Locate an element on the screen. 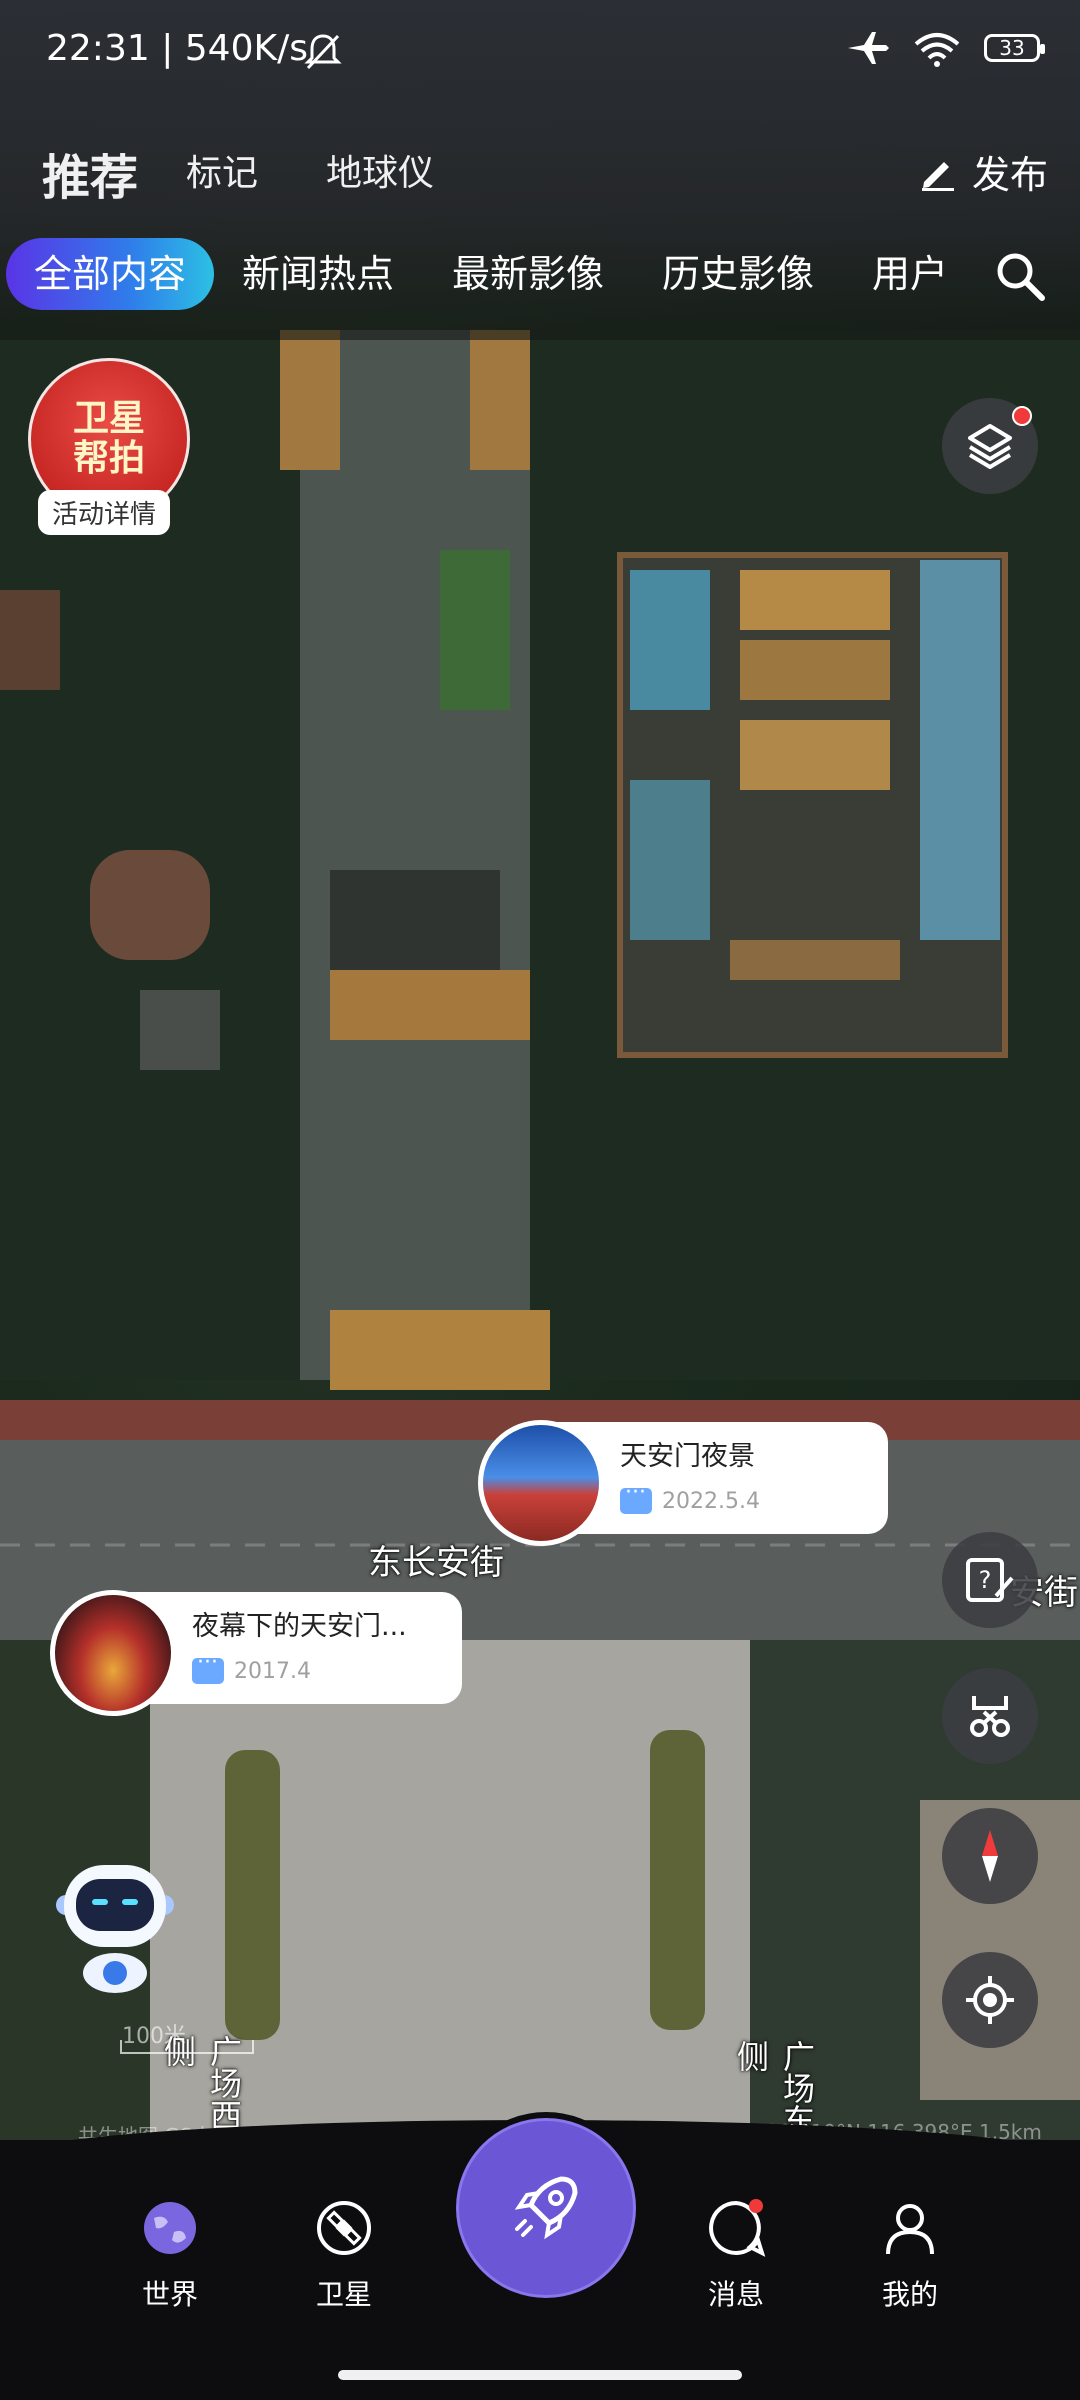  publish-button: 发布 is located at coordinates (983, 171).